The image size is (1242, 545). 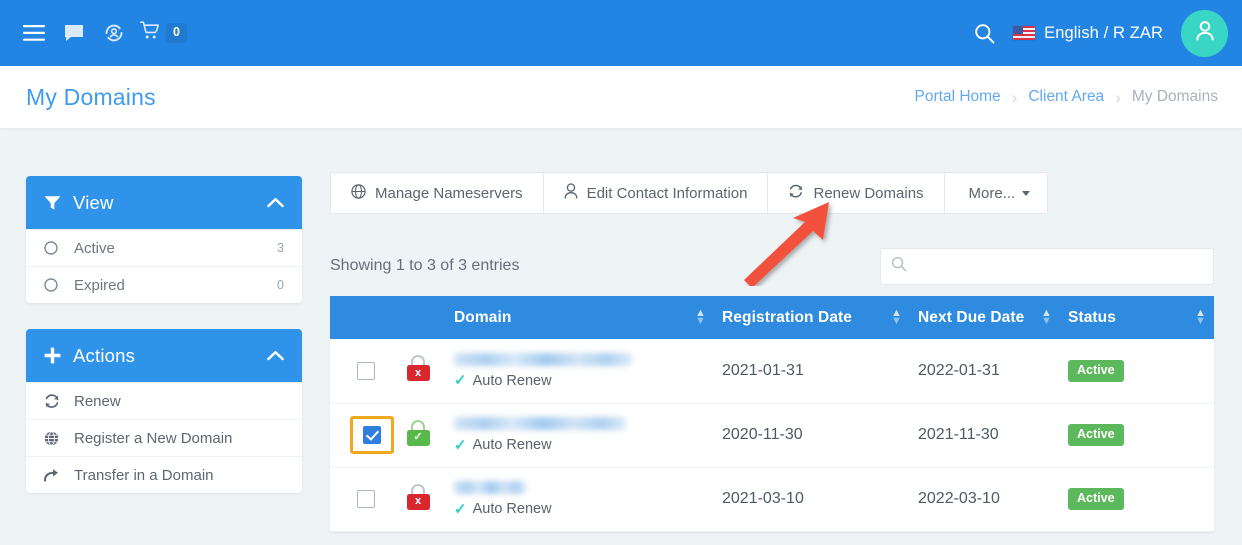 What do you see at coordinates (52, 203) in the screenshot?
I see `filter-funnel-icon` at bounding box center [52, 203].